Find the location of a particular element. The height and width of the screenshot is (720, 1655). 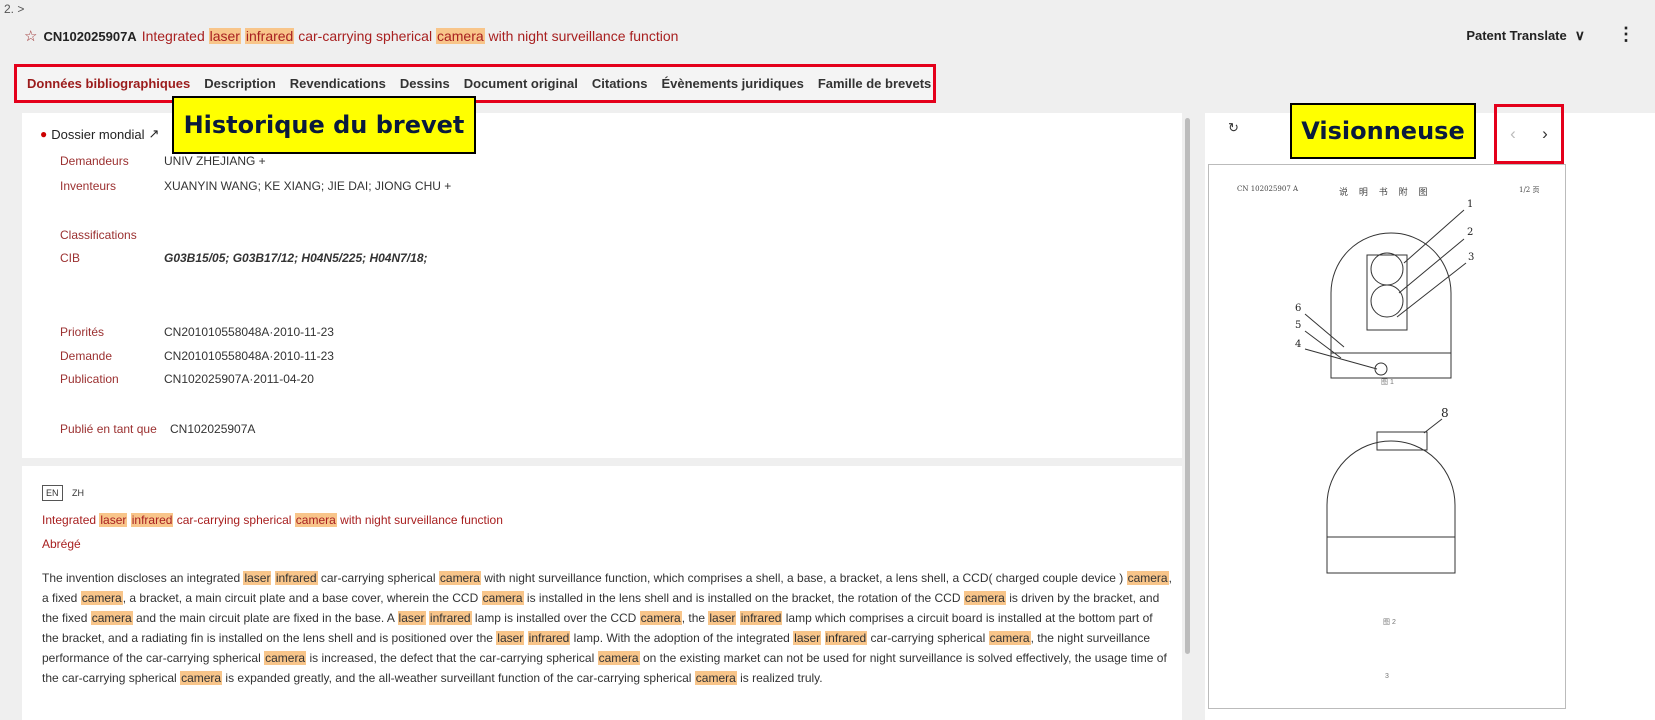

tab-4: Document original is located at coordinates (521, 83).